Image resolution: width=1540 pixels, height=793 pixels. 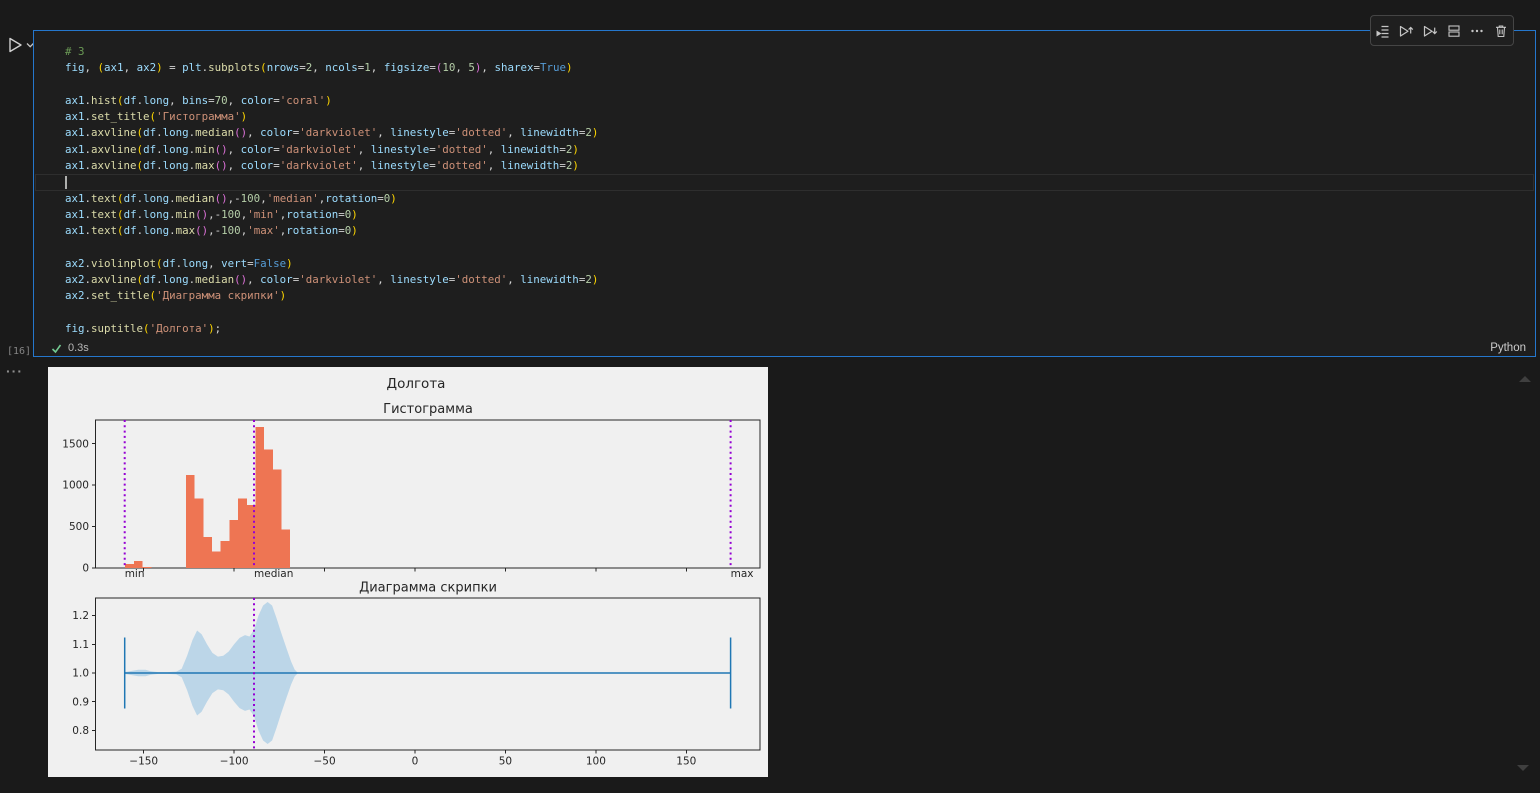 What do you see at coordinates (416, 682) in the screenshot?
I see `violin-axes: 0.8 0.9 1.0 1.1 1.2 −150 −100 −50 0 50 100 150` at bounding box center [416, 682].